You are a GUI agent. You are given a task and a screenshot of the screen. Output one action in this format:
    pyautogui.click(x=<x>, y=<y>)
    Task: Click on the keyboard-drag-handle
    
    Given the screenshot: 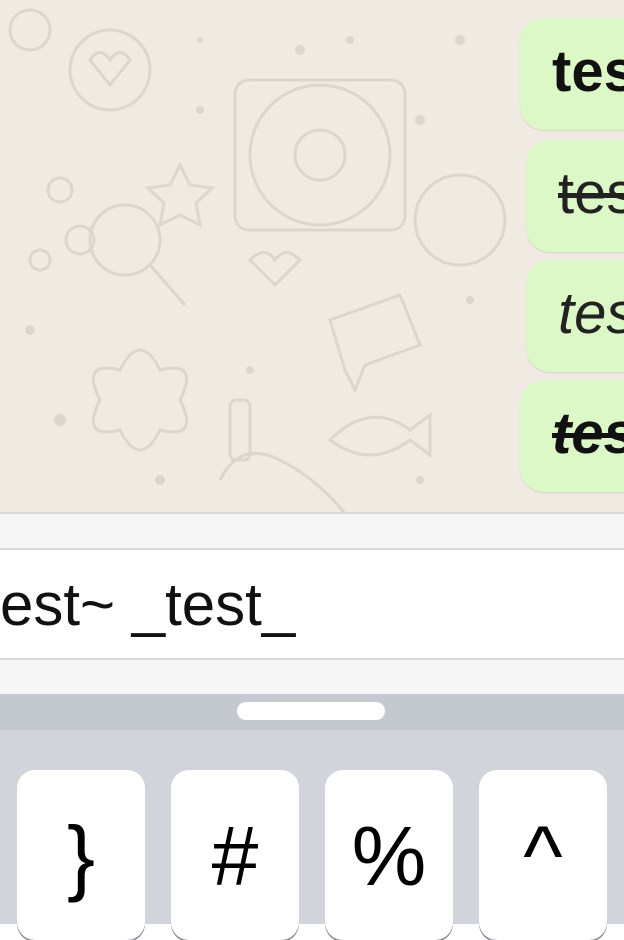 What is the action you would take?
    pyautogui.click(x=311, y=711)
    